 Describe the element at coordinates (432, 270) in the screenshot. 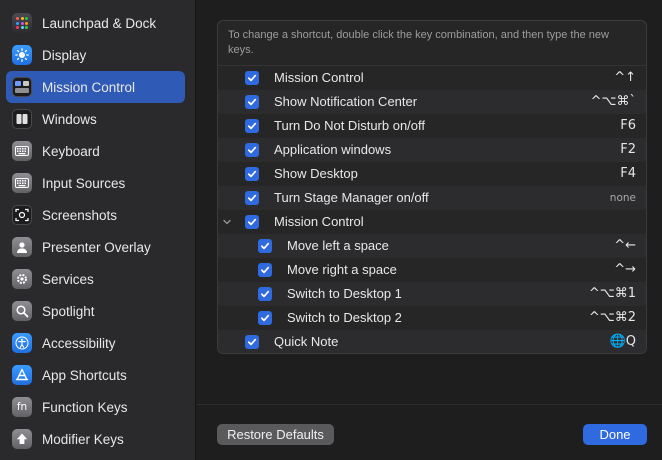

I see `shortcut-row: Move right a space ^→` at that location.